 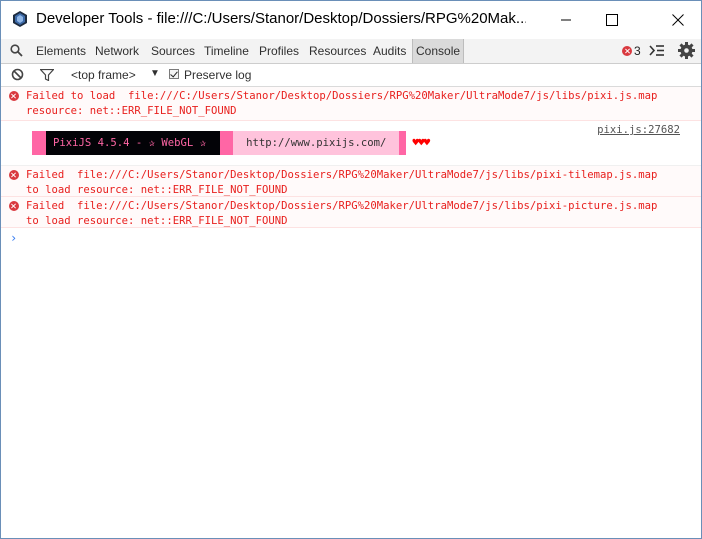 What do you see at coordinates (389, 51) in the screenshot?
I see `tab-audits: Audits` at bounding box center [389, 51].